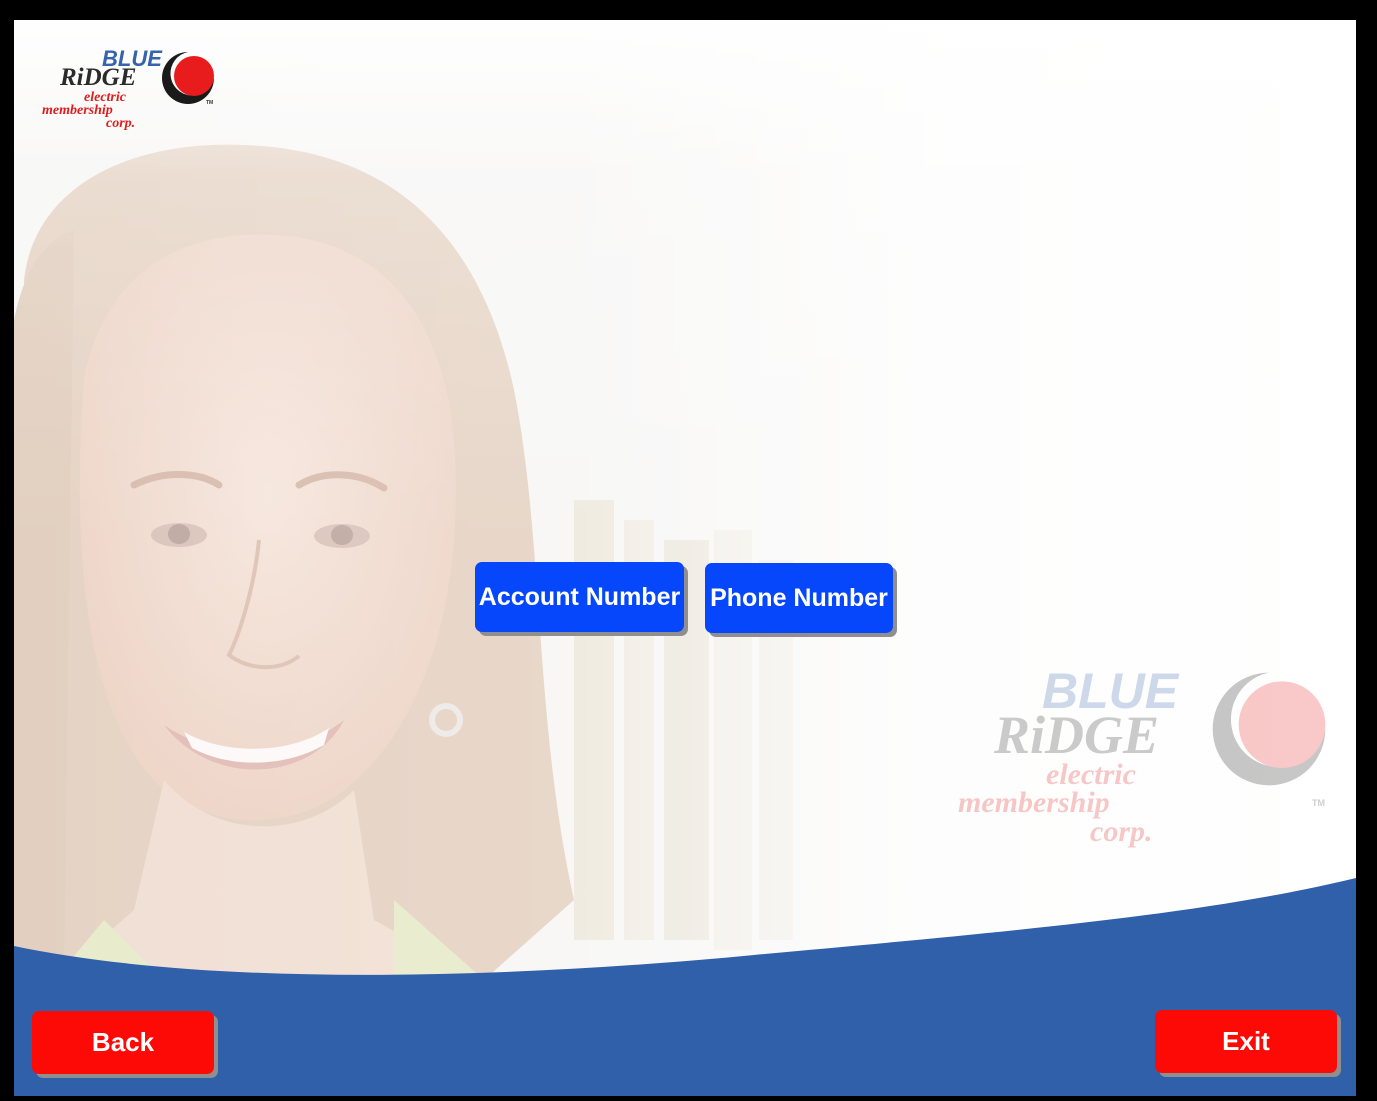 The image size is (1377, 1101). I want to click on brand-logo-line5: corp., so click(121, 123).